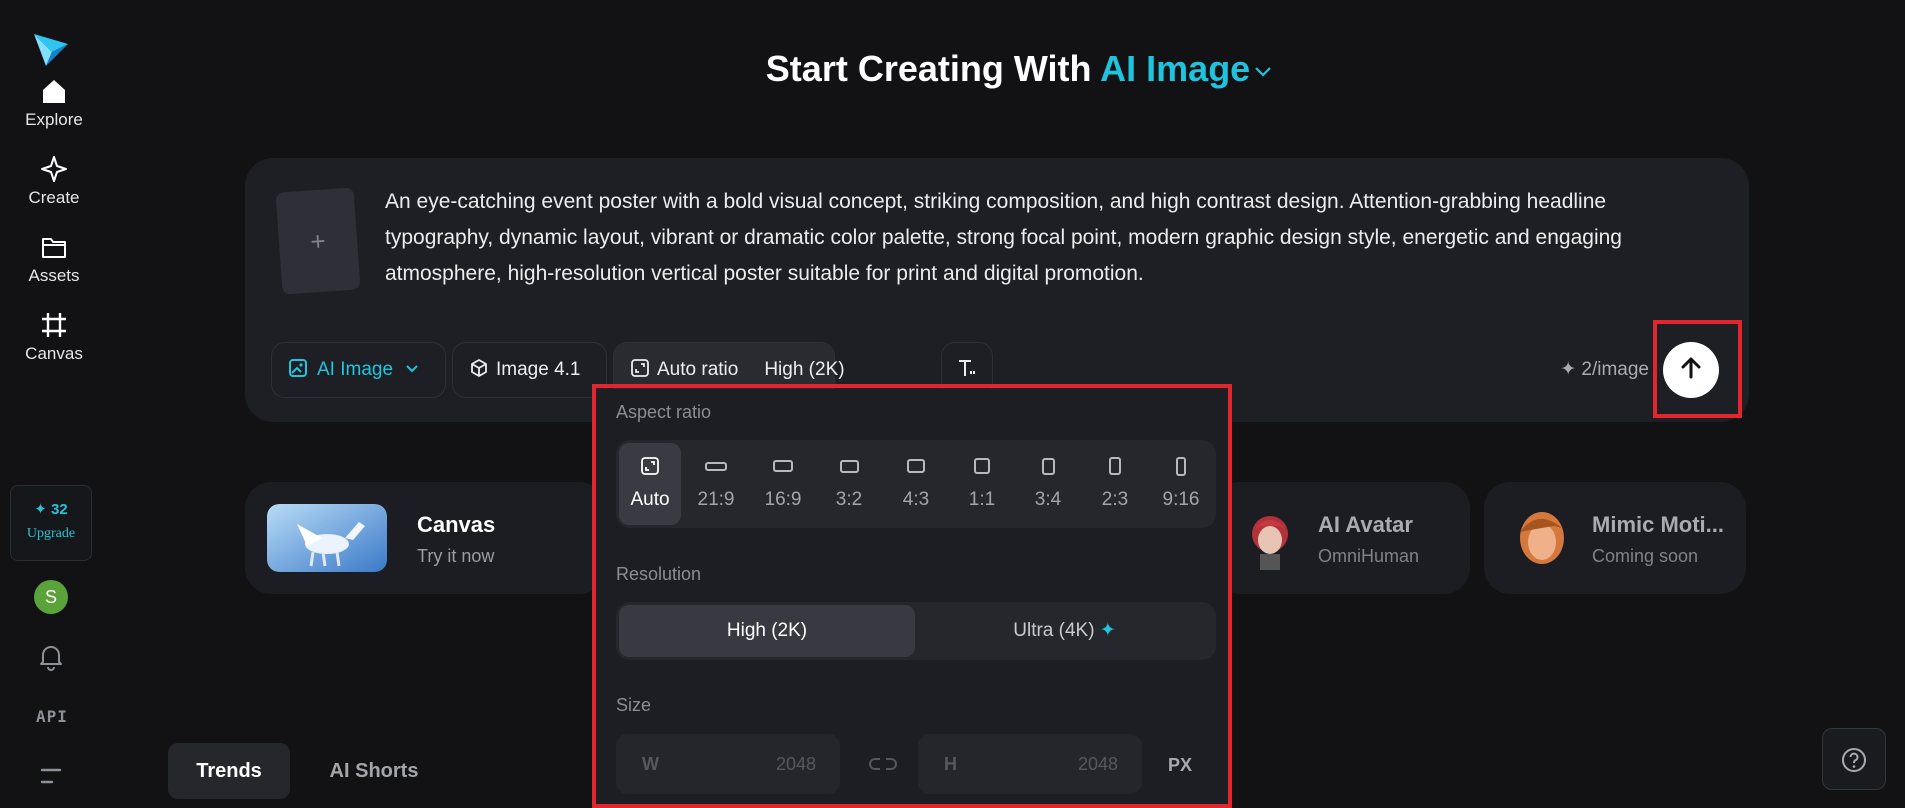 The width and height of the screenshot is (1905, 808). What do you see at coordinates (425, 538) in the screenshot?
I see `feature-card-canvas: Canvas Try it now` at bounding box center [425, 538].